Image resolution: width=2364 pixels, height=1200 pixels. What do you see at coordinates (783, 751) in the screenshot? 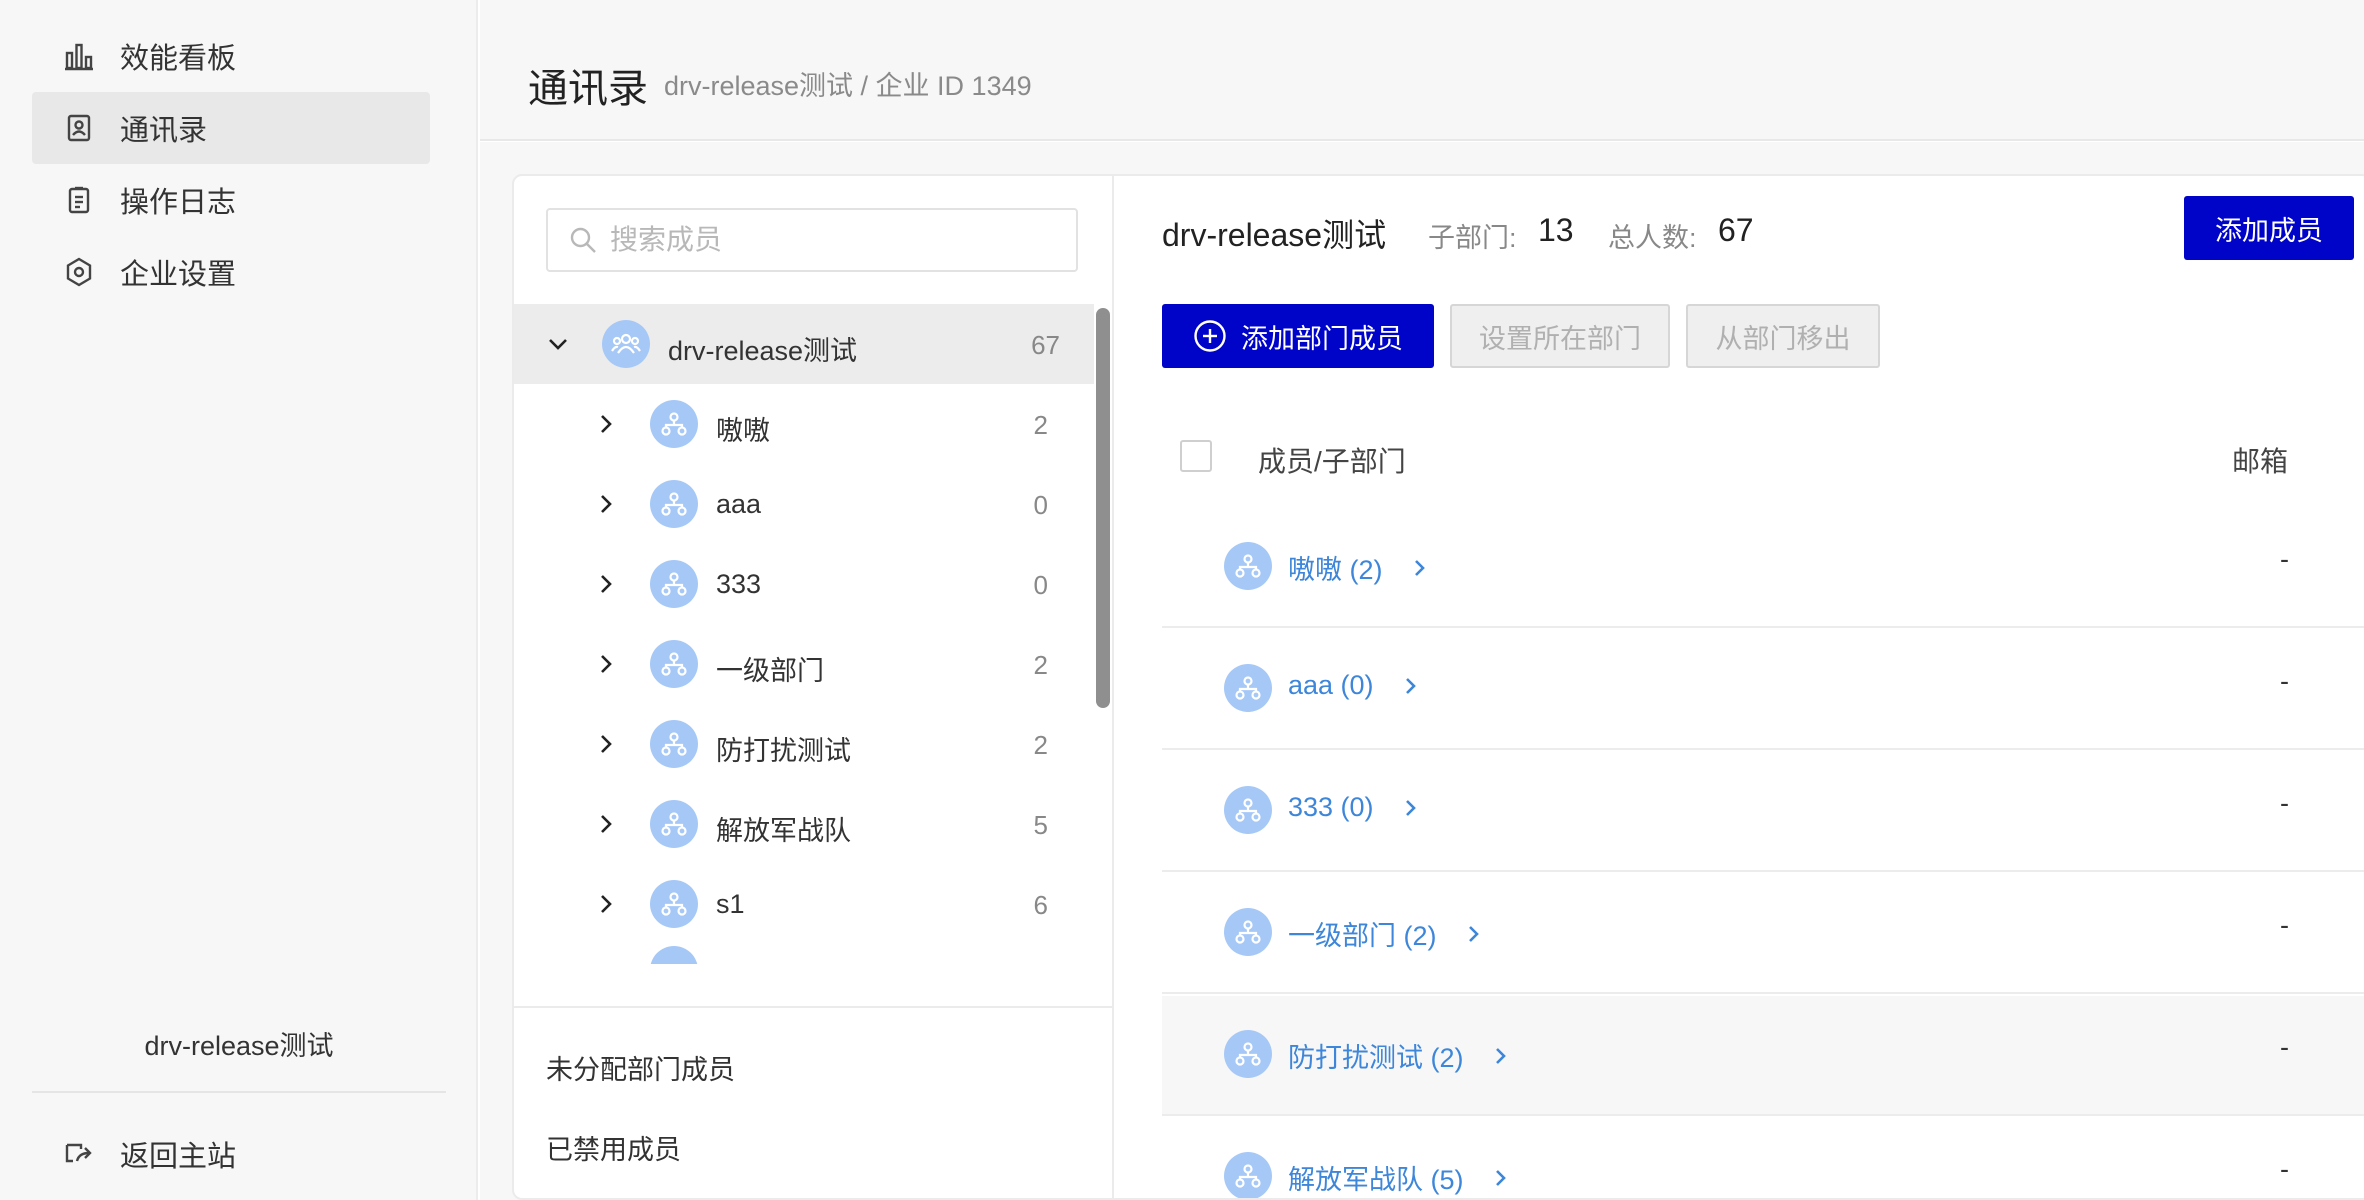
I see `tree-item-label: 防打扰测试` at bounding box center [783, 751].